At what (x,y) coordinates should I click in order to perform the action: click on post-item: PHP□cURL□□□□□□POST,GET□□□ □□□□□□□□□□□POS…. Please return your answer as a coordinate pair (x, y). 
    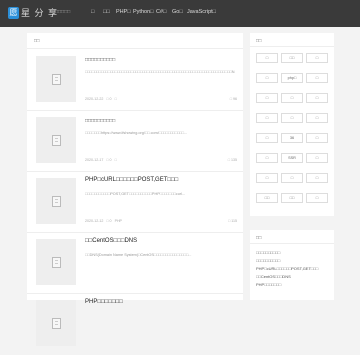
    Looking at the image, I should click on (135, 202).